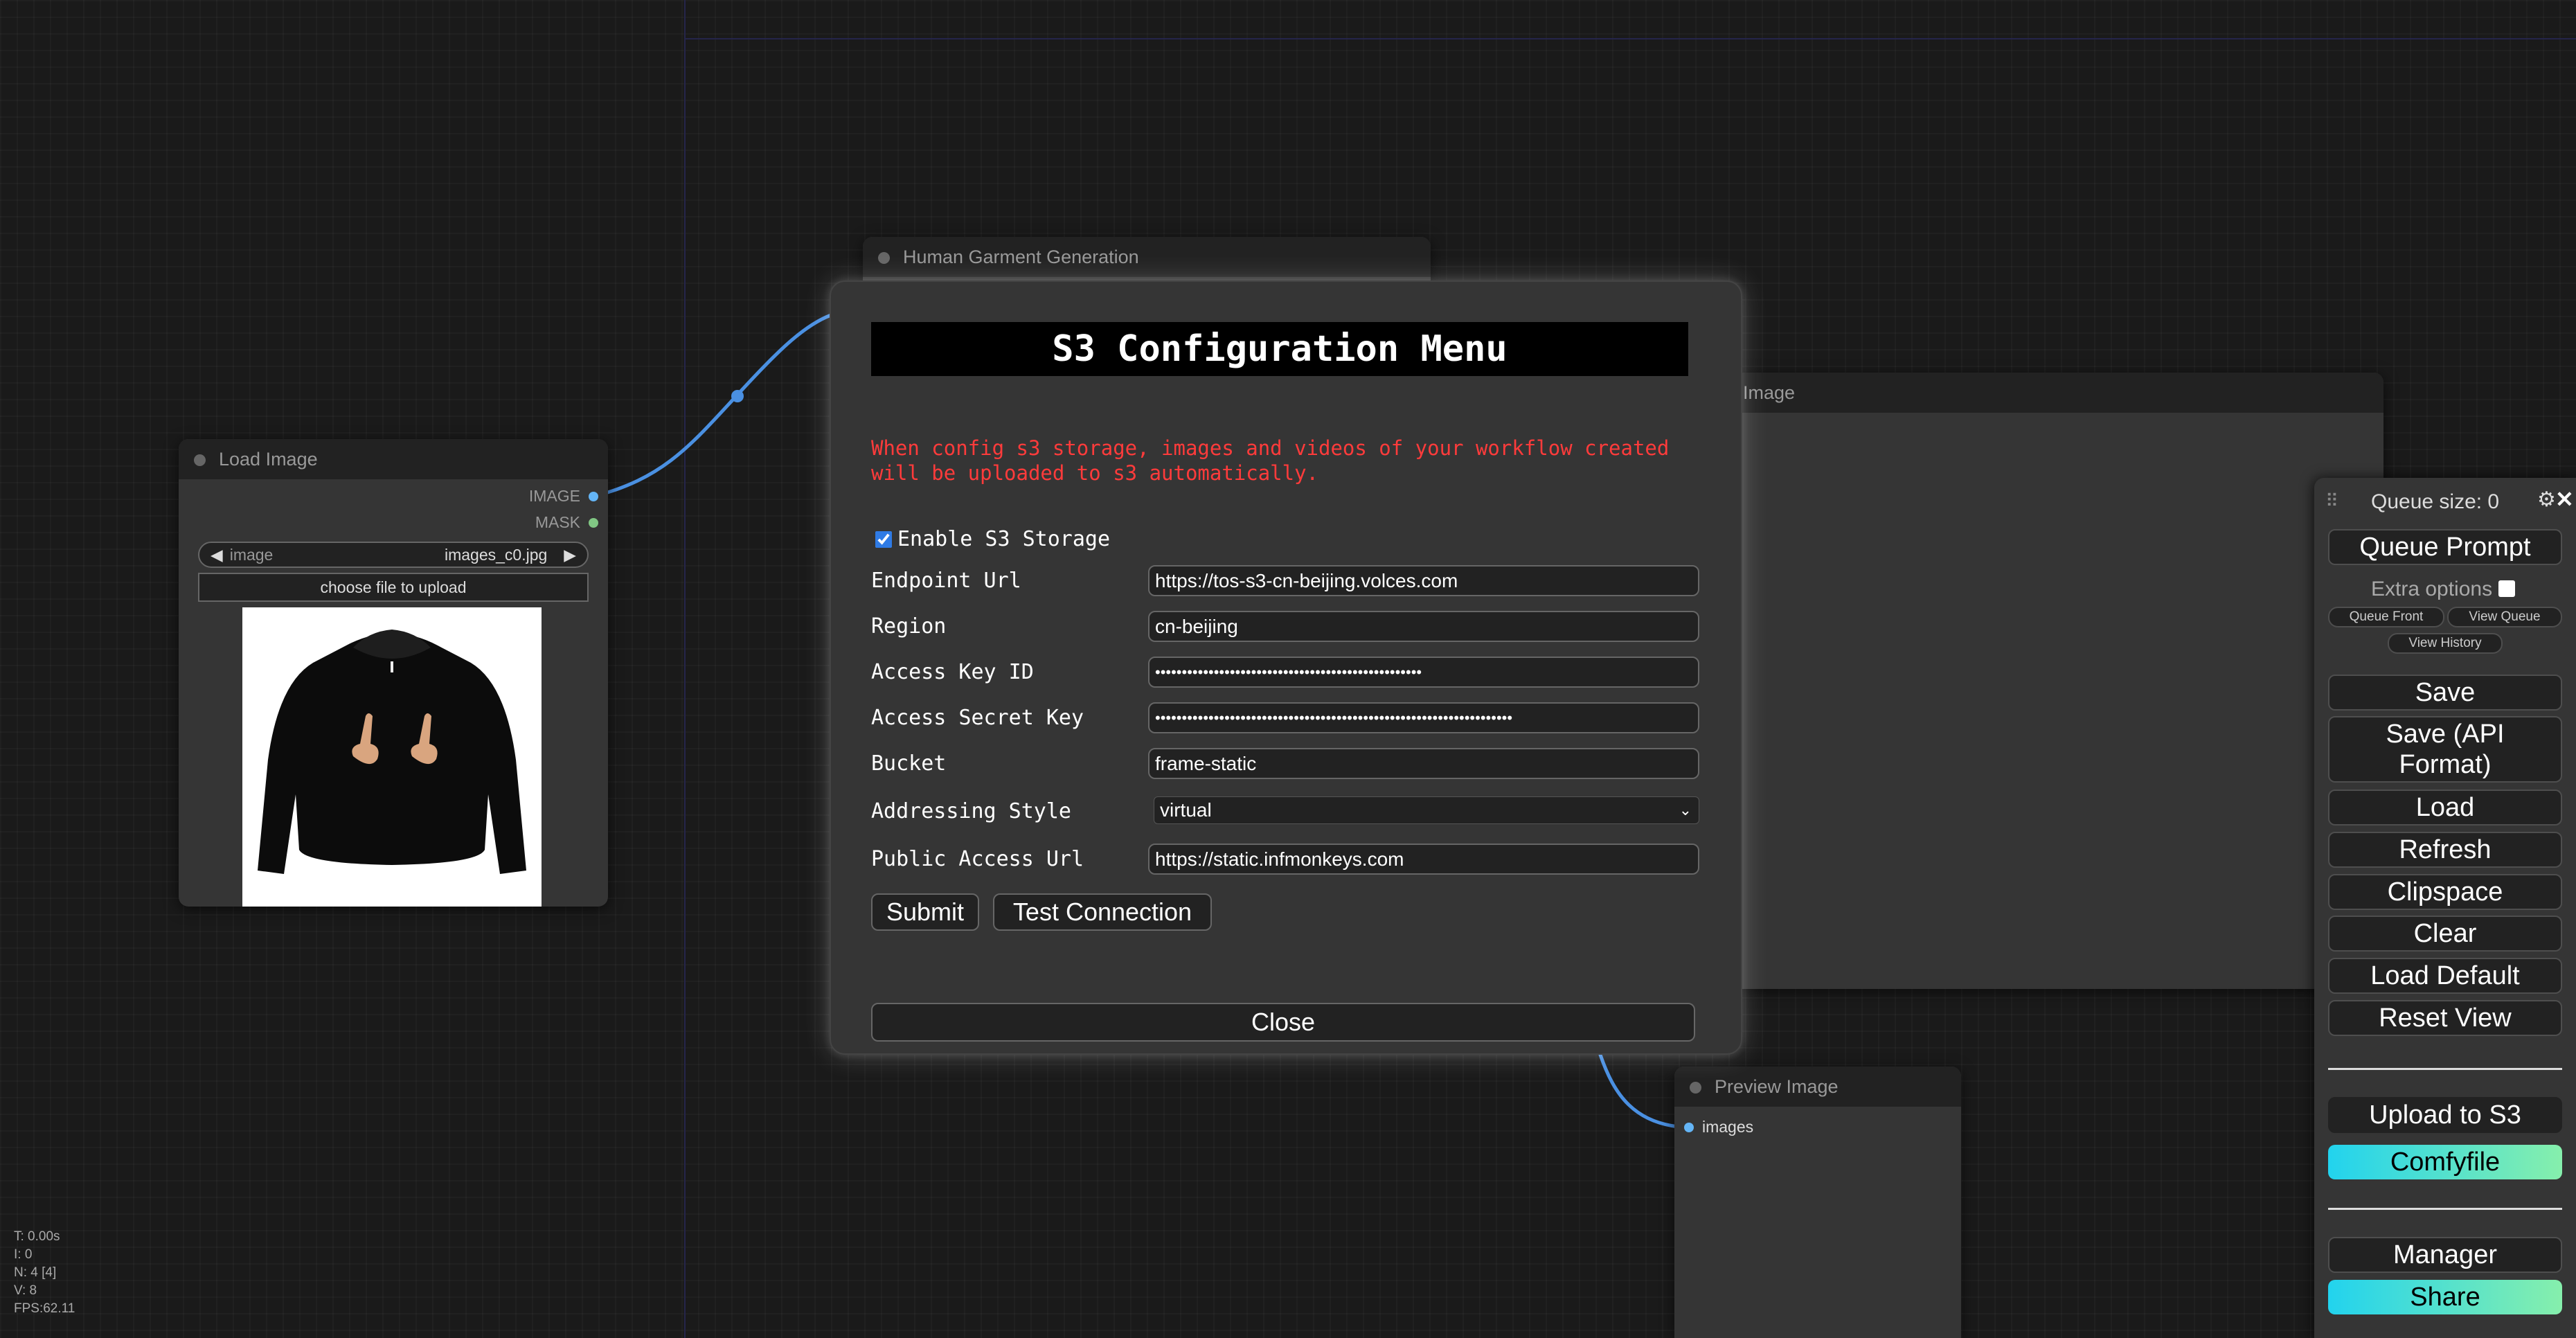 Image resolution: width=2576 pixels, height=1338 pixels. Describe the element at coordinates (946, 581) in the screenshot. I see `endpoint-url-label: Endpoint Url` at that location.